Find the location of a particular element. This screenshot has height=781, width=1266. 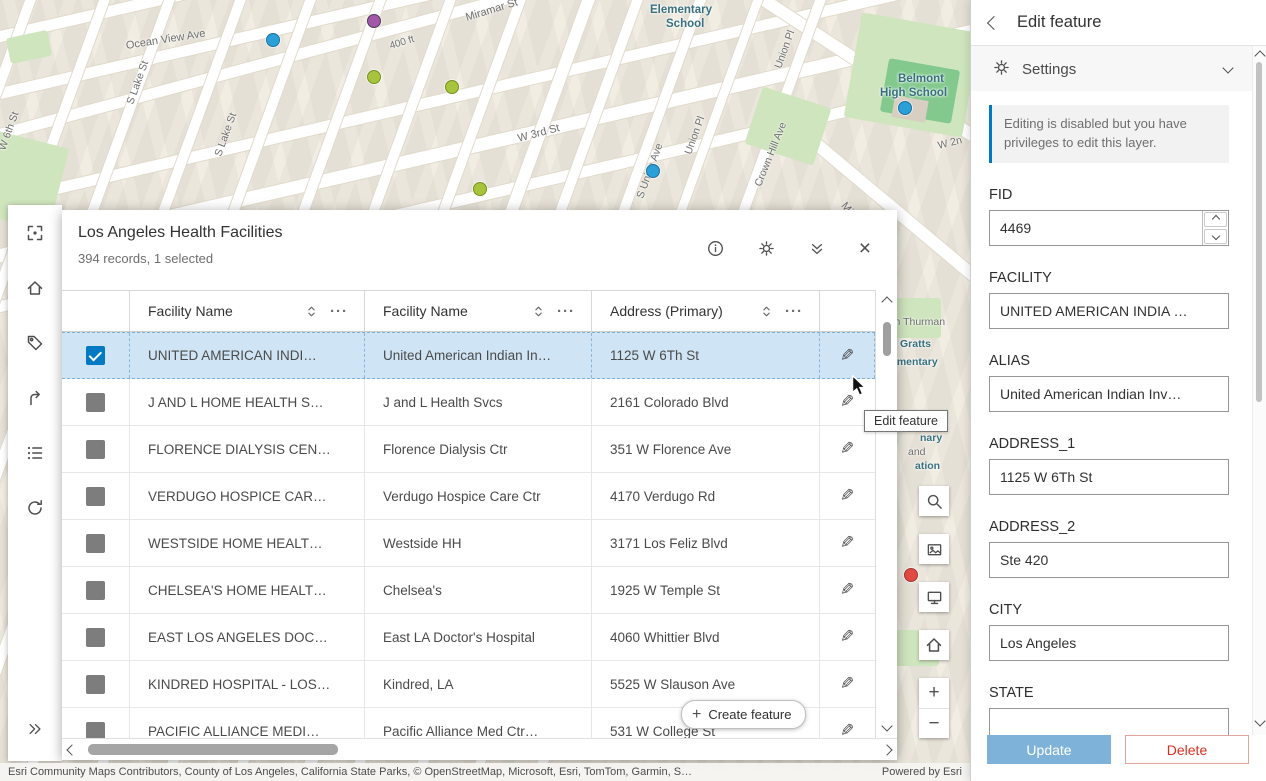

field-input-state is located at coordinates (1109, 721).